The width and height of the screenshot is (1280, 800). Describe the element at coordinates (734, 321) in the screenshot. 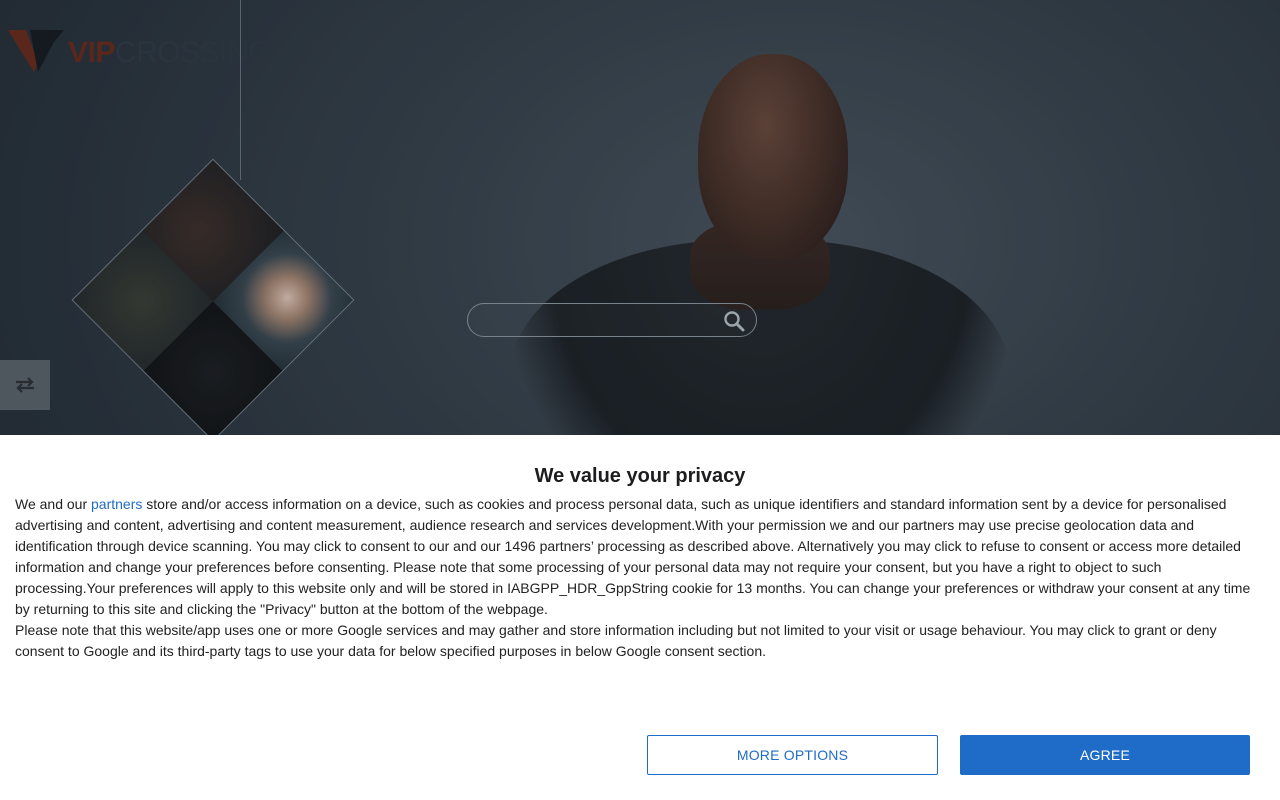

I see `search-icon` at that location.